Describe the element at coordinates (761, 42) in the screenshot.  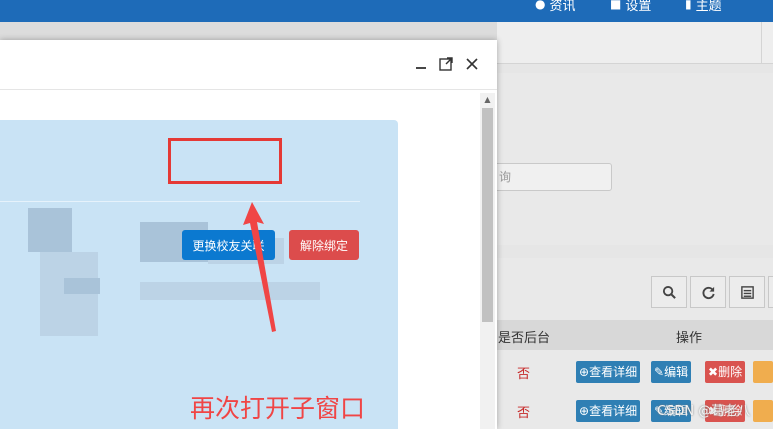
I see `tab-divider` at that location.